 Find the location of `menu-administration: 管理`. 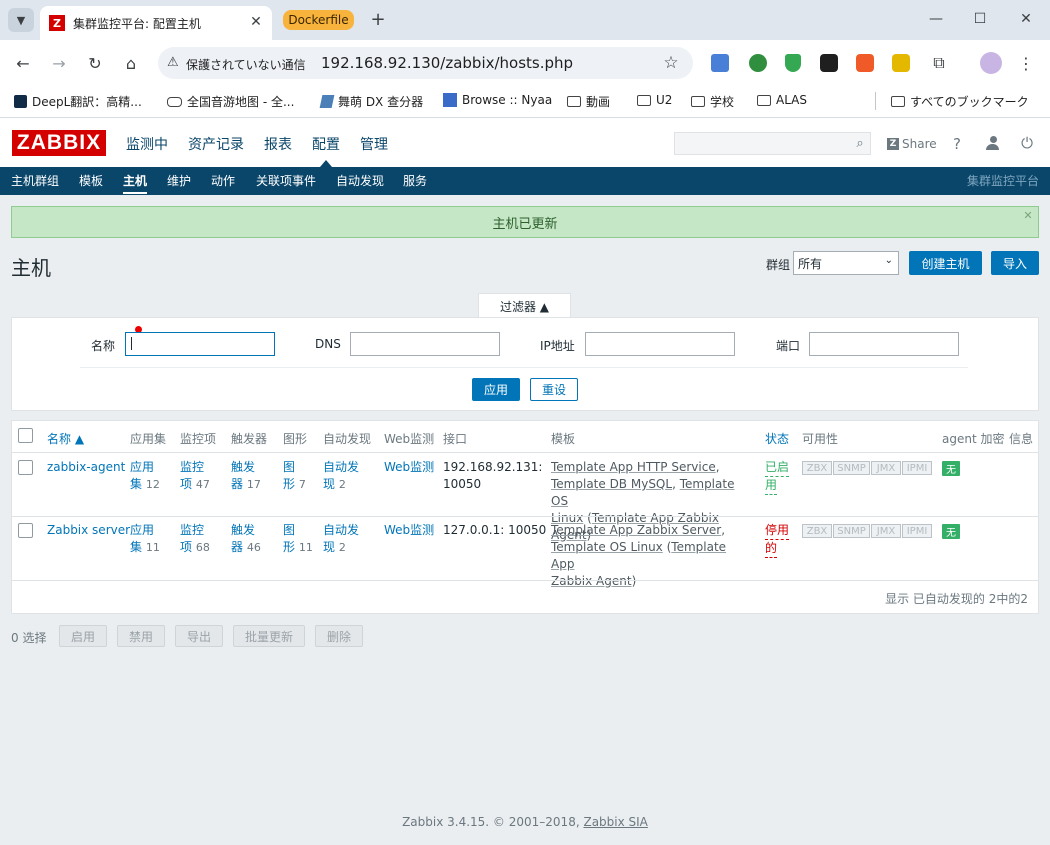

menu-administration: 管理 is located at coordinates (374, 144).